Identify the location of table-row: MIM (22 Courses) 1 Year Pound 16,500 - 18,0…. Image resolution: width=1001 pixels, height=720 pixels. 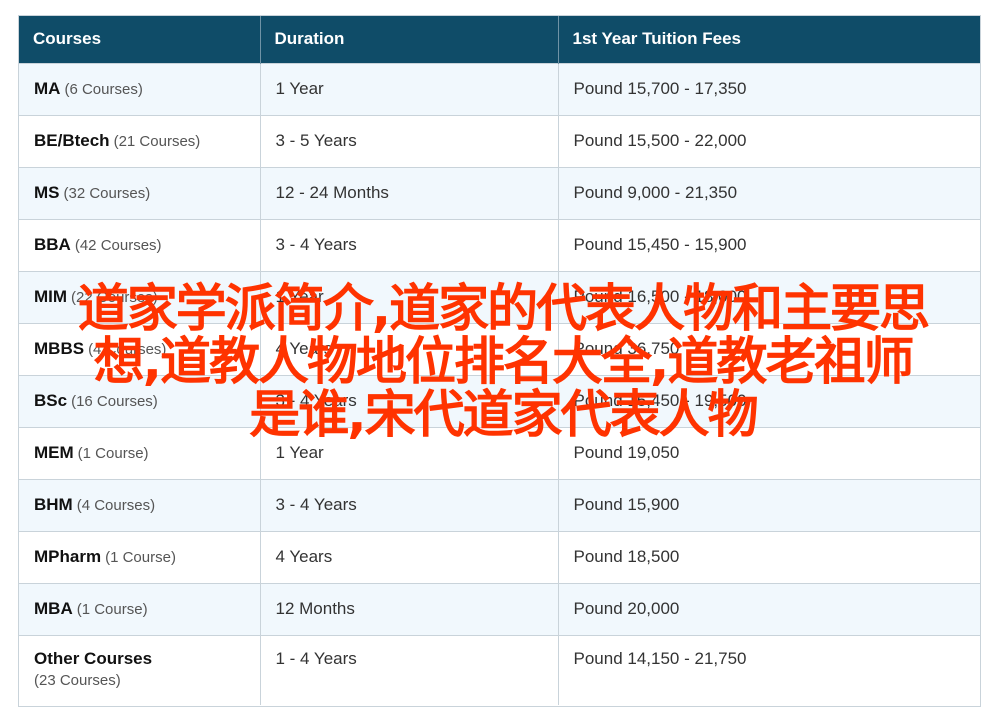
(499, 296).